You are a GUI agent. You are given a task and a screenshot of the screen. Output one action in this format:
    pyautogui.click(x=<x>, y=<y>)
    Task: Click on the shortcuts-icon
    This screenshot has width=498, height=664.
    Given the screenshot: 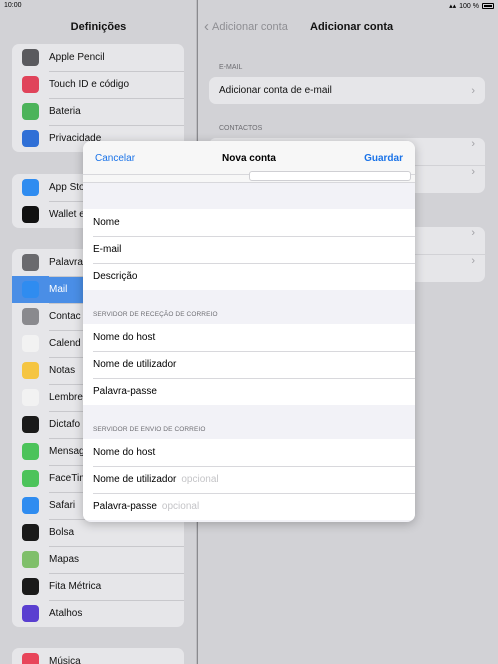 What is the action you would take?
    pyautogui.click(x=30, y=613)
    